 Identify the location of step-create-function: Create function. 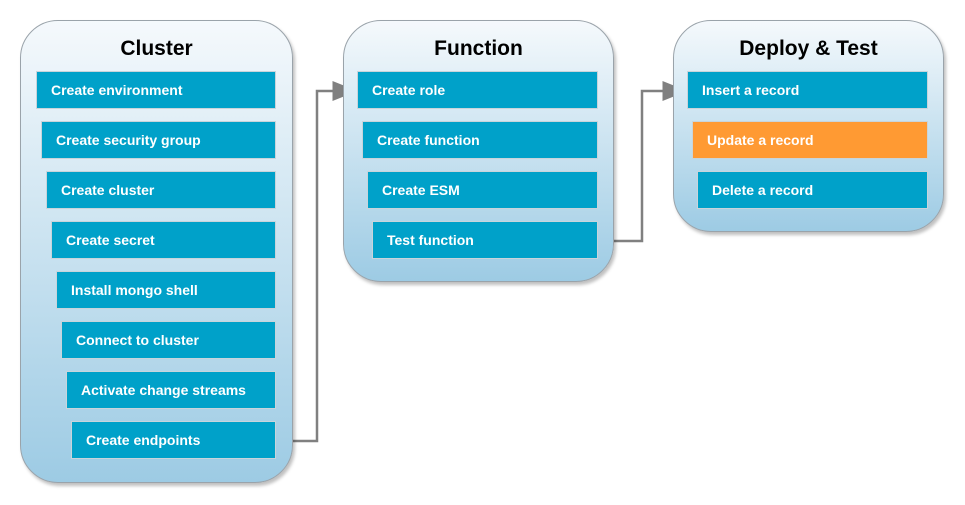
(480, 140).